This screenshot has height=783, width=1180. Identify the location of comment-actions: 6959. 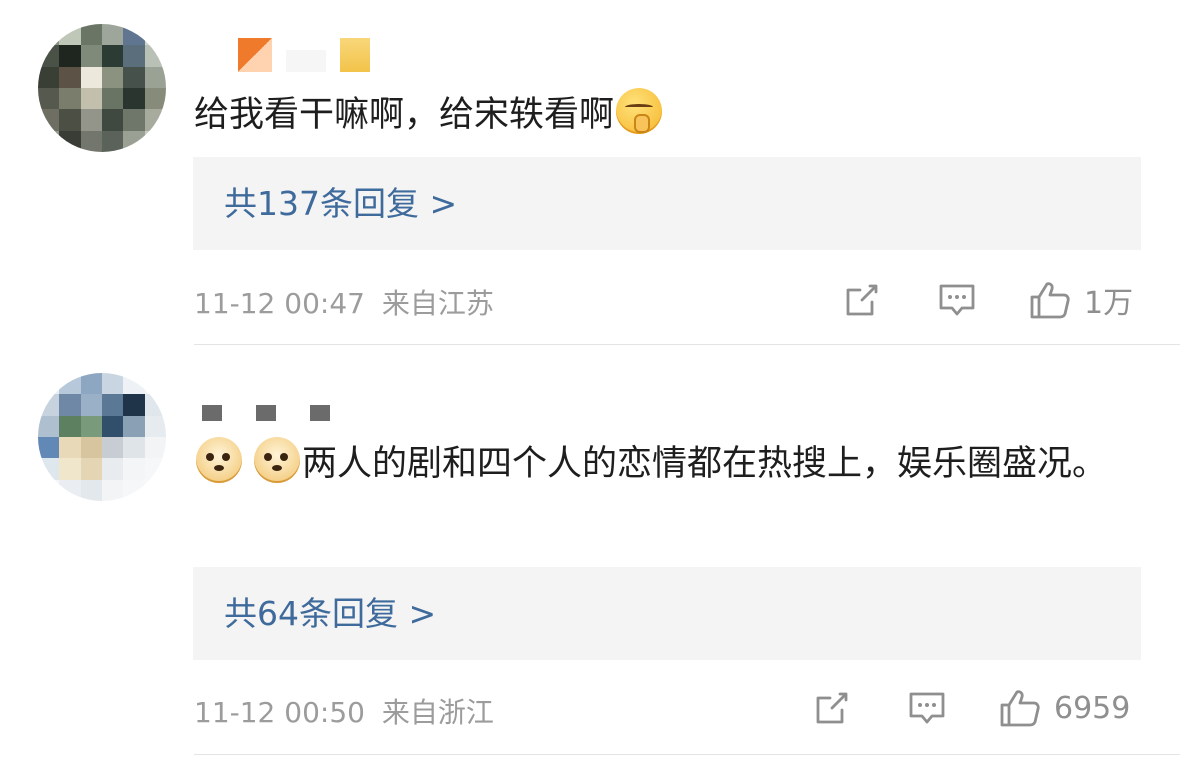
(971, 708).